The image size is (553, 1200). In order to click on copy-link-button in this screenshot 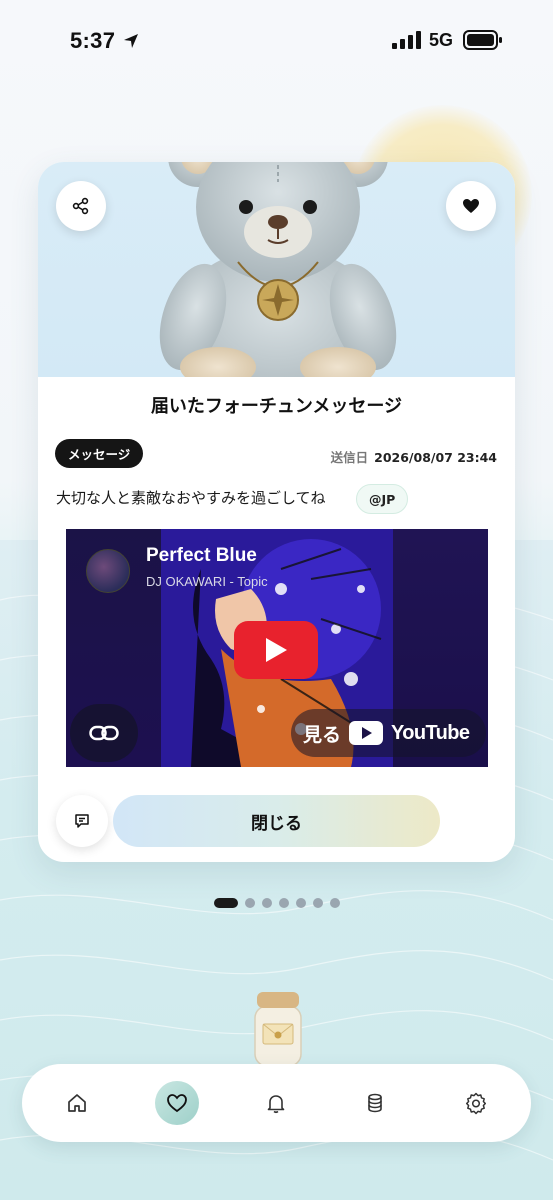, I will do `click(104, 733)`.